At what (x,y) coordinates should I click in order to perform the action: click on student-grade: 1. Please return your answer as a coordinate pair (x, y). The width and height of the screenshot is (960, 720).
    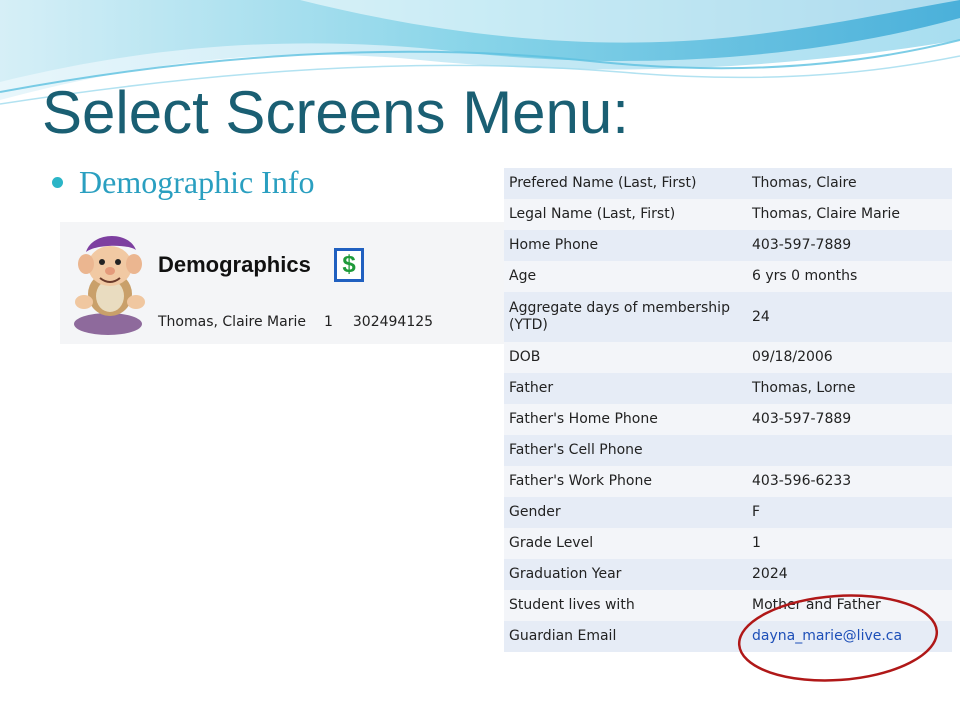
    Looking at the image, I should click on (328, 322).